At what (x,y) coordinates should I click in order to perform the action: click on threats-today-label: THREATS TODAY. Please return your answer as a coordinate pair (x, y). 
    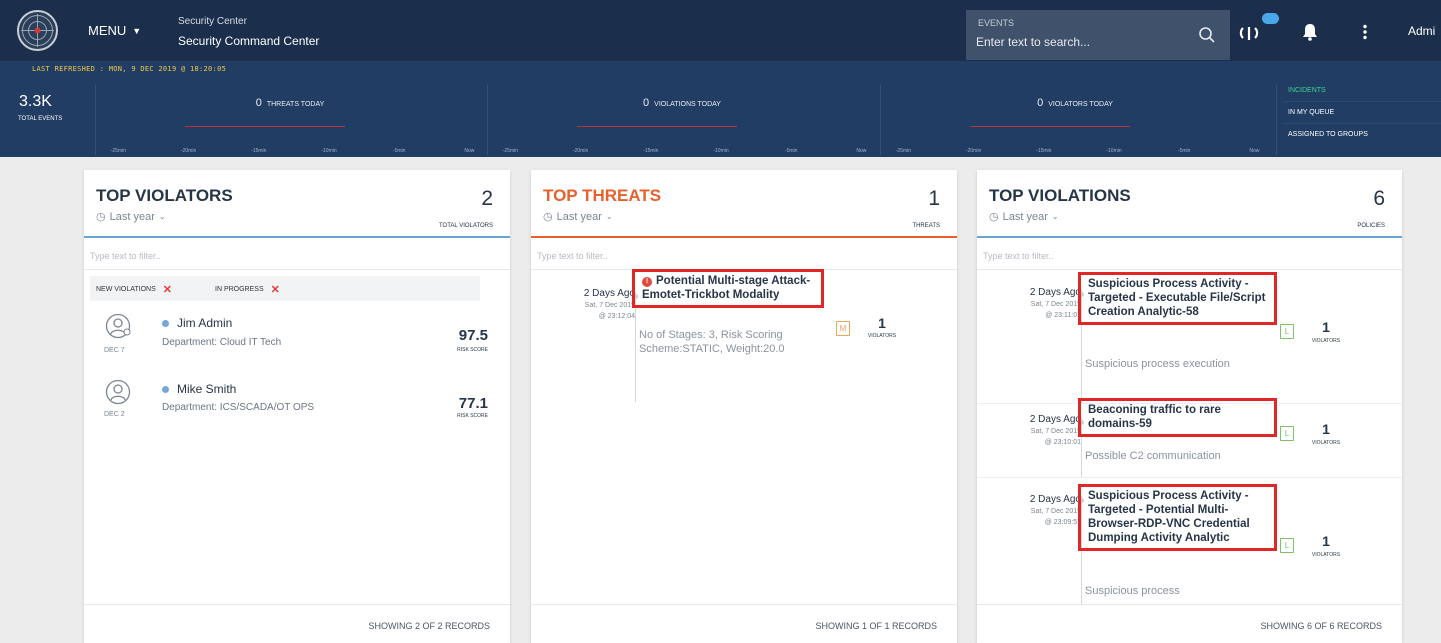
    Looking at the image, I should click on (295, 104).